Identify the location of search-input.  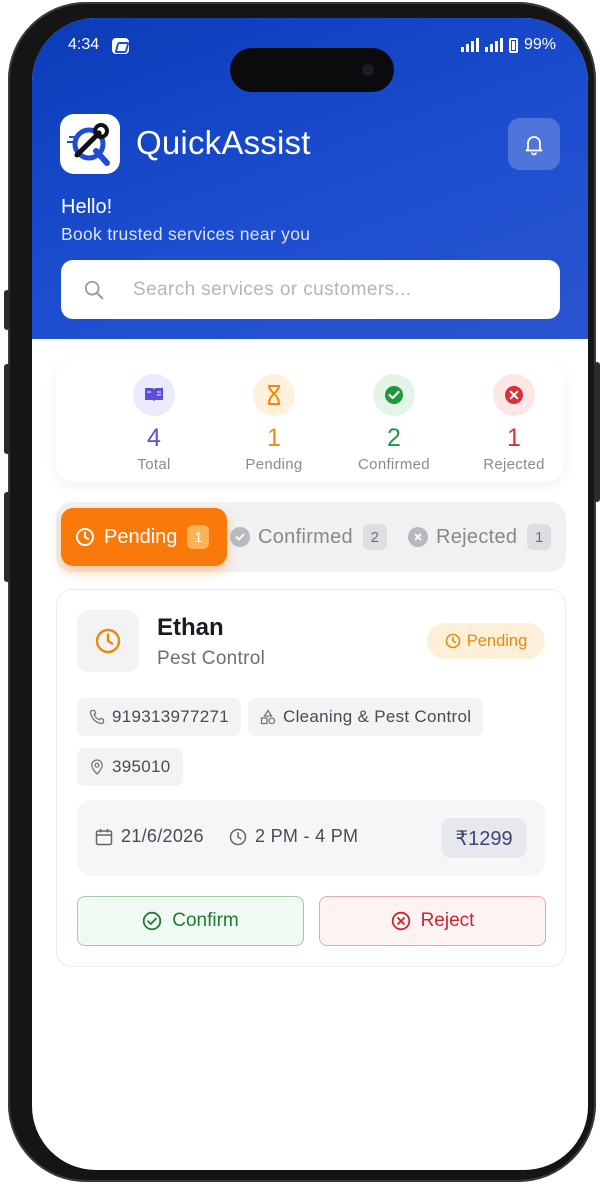
(333, 289).